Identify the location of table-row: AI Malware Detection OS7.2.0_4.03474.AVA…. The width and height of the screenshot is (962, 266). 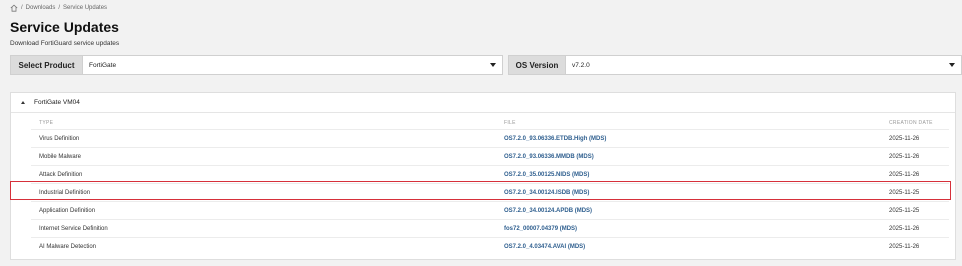
(490, 246).